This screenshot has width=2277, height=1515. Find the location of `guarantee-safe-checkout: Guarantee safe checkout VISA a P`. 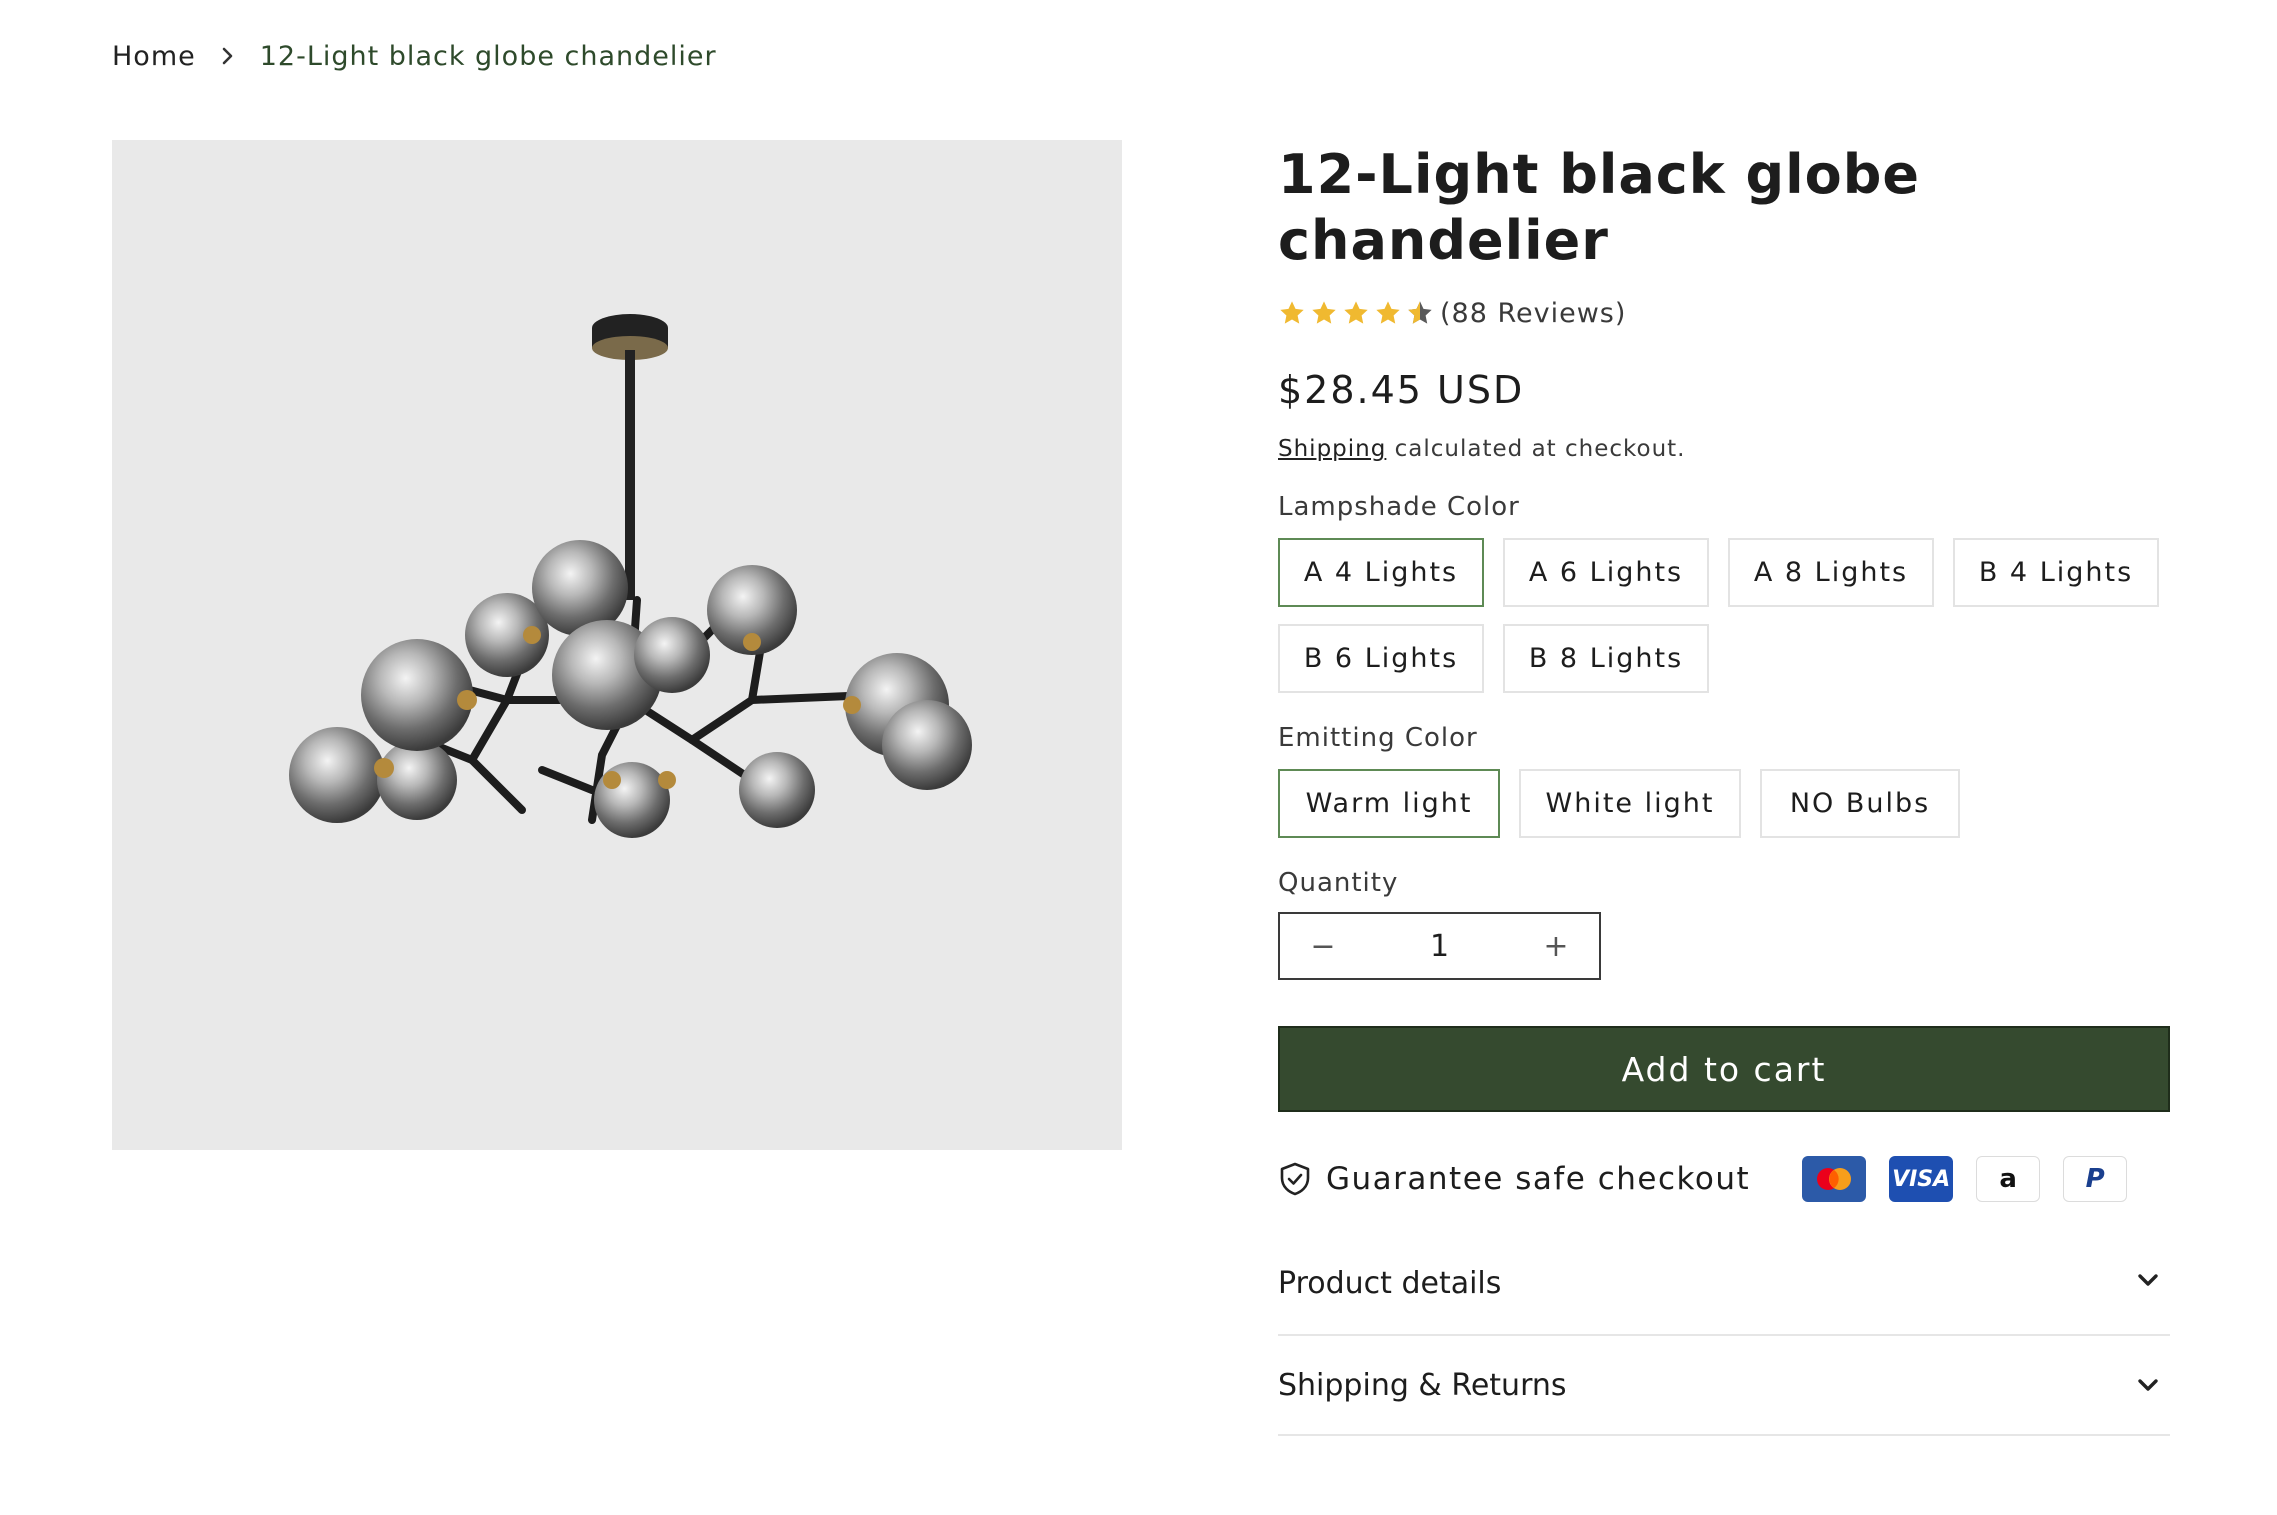

guarantee-safe-checkout: Guarantee safe checkout VISA a P is located at coordinates (1724, 1179).